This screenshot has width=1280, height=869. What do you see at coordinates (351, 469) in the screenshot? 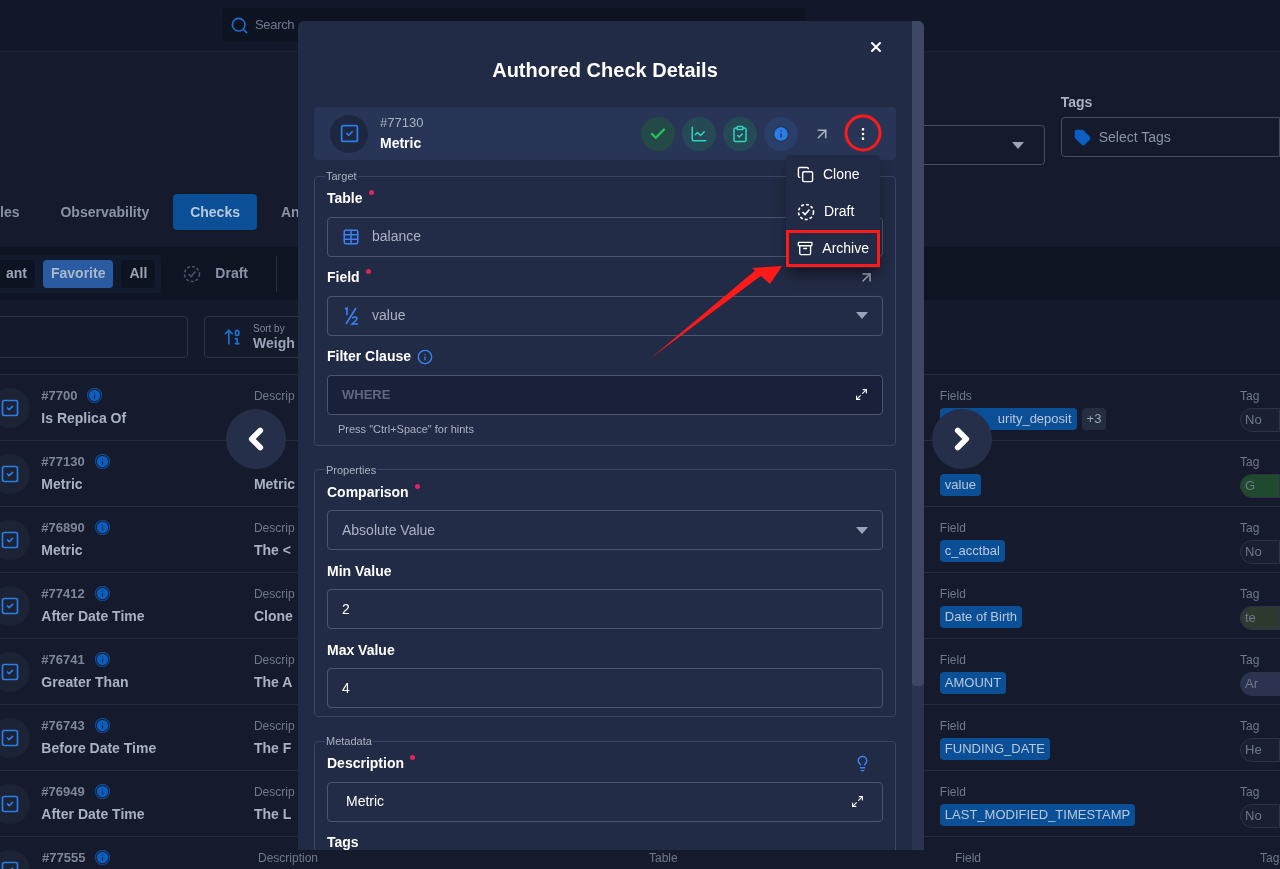
I see `section-legend: Properties` at bounding box center [351, 469].